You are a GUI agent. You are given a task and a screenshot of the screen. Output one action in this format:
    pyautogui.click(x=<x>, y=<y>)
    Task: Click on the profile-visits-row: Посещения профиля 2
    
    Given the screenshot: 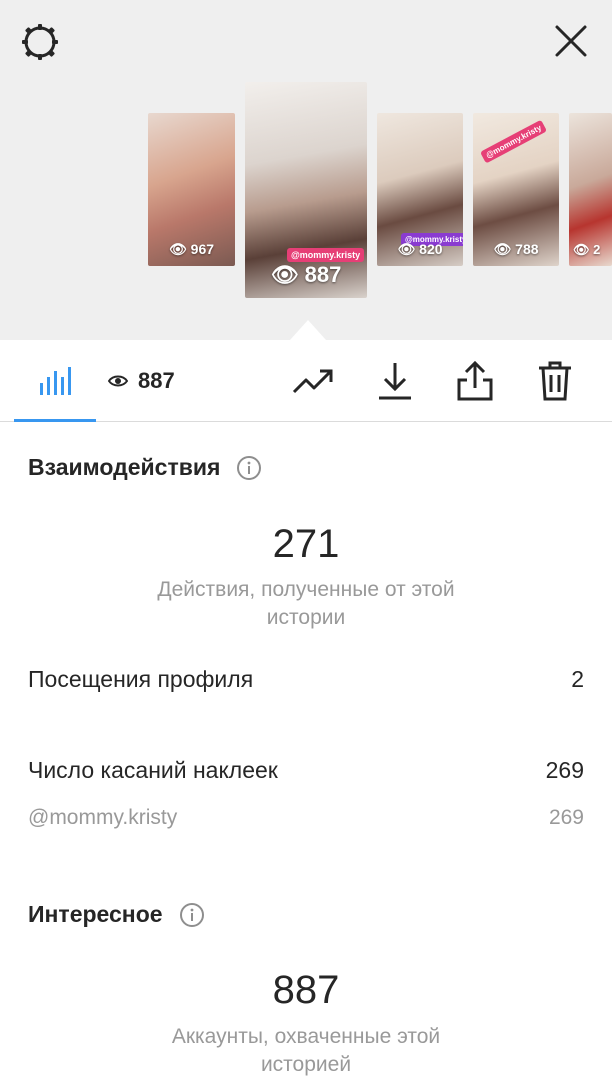 What is the action you would take?
    pyautogui.click(x=306, y=679)
    